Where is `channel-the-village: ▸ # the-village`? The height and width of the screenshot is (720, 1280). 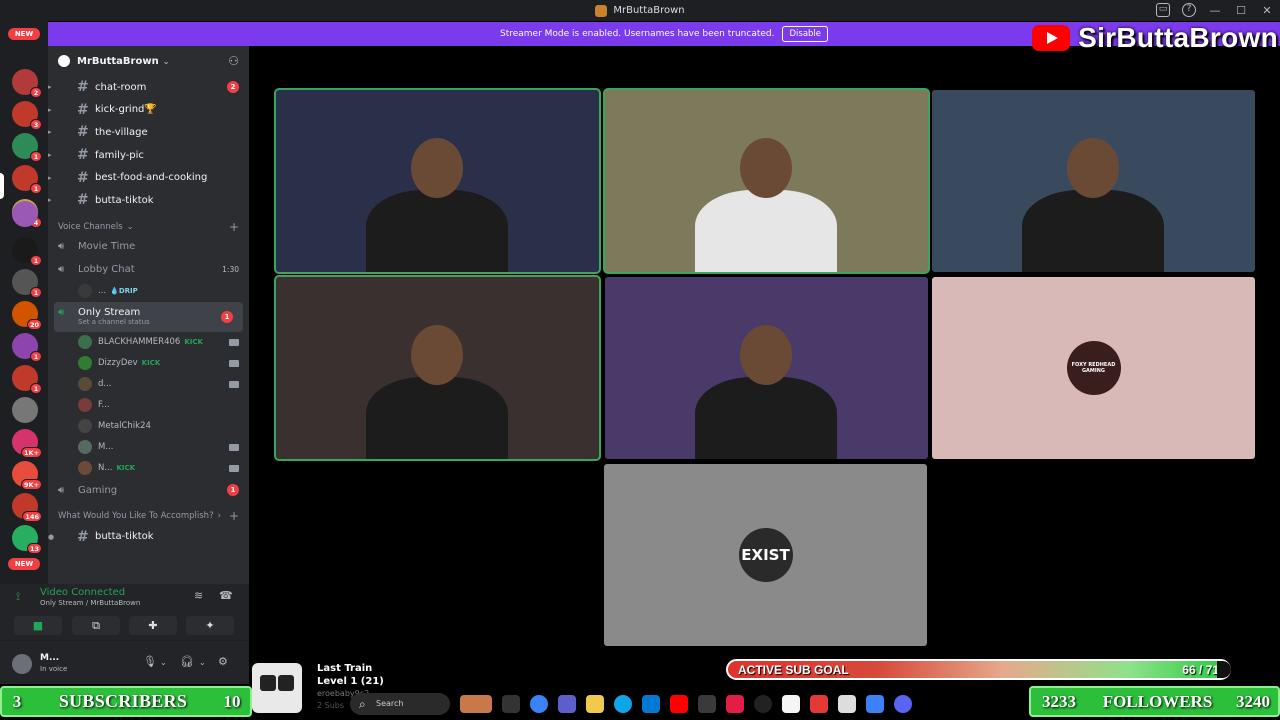 channel-the-village: ▸ # the-village is located at coordinates (148, 132).